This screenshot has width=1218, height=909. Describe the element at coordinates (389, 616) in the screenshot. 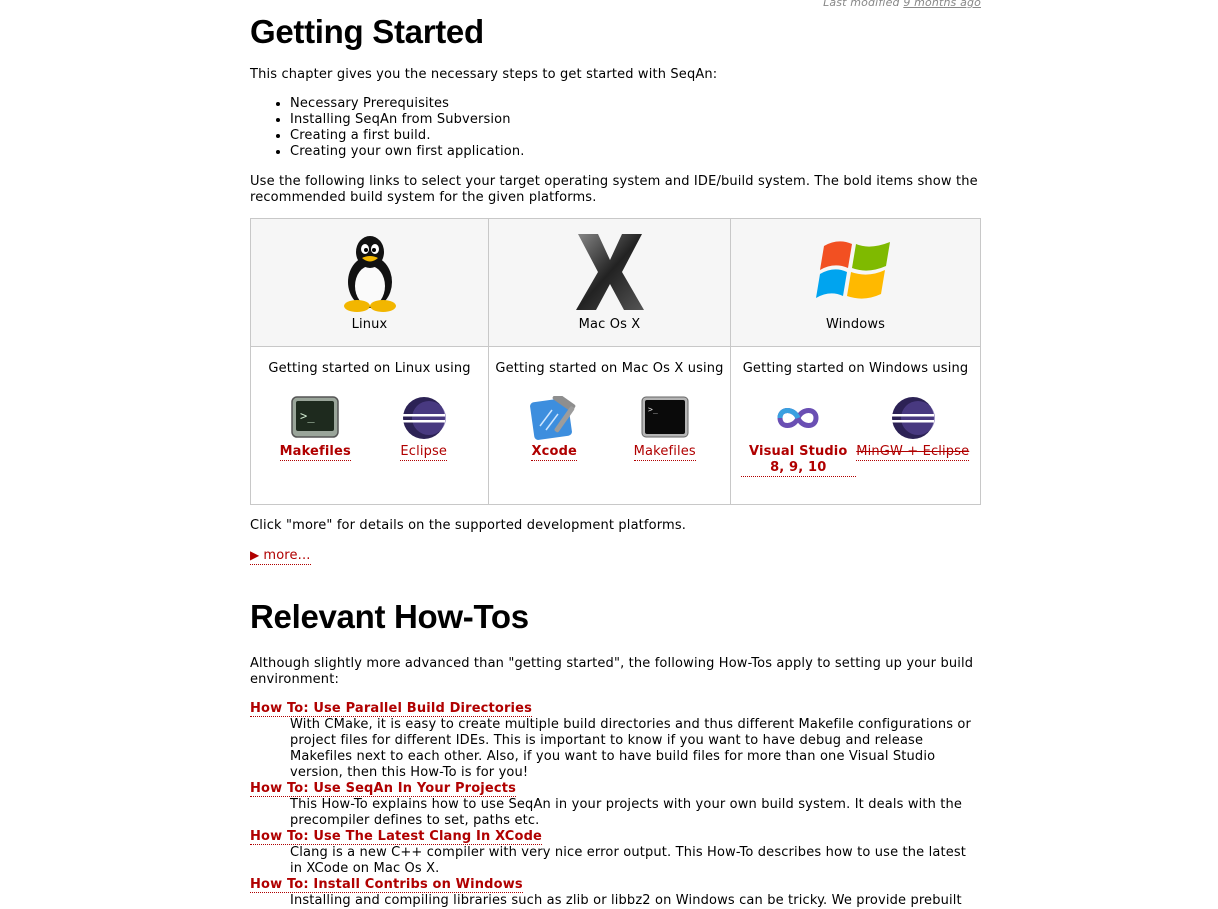

I see `howtos-title: Relevant How-Tos` at that location.